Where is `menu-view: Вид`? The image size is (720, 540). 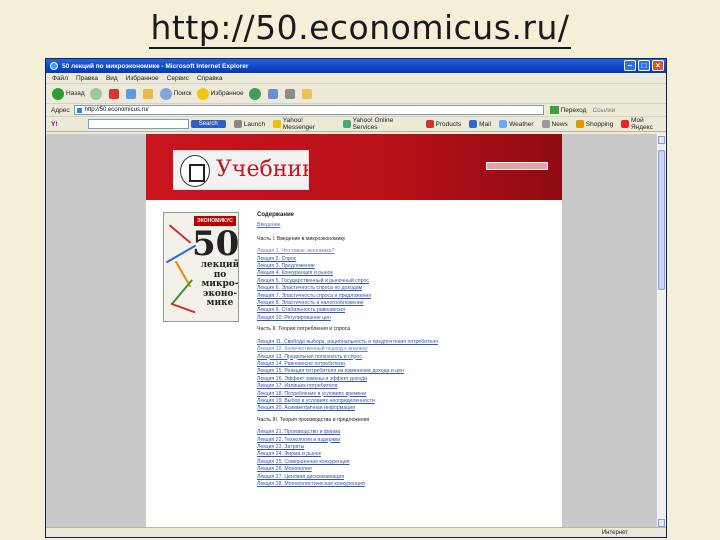
menu-view: Вид is located at coordinates (112, 78).